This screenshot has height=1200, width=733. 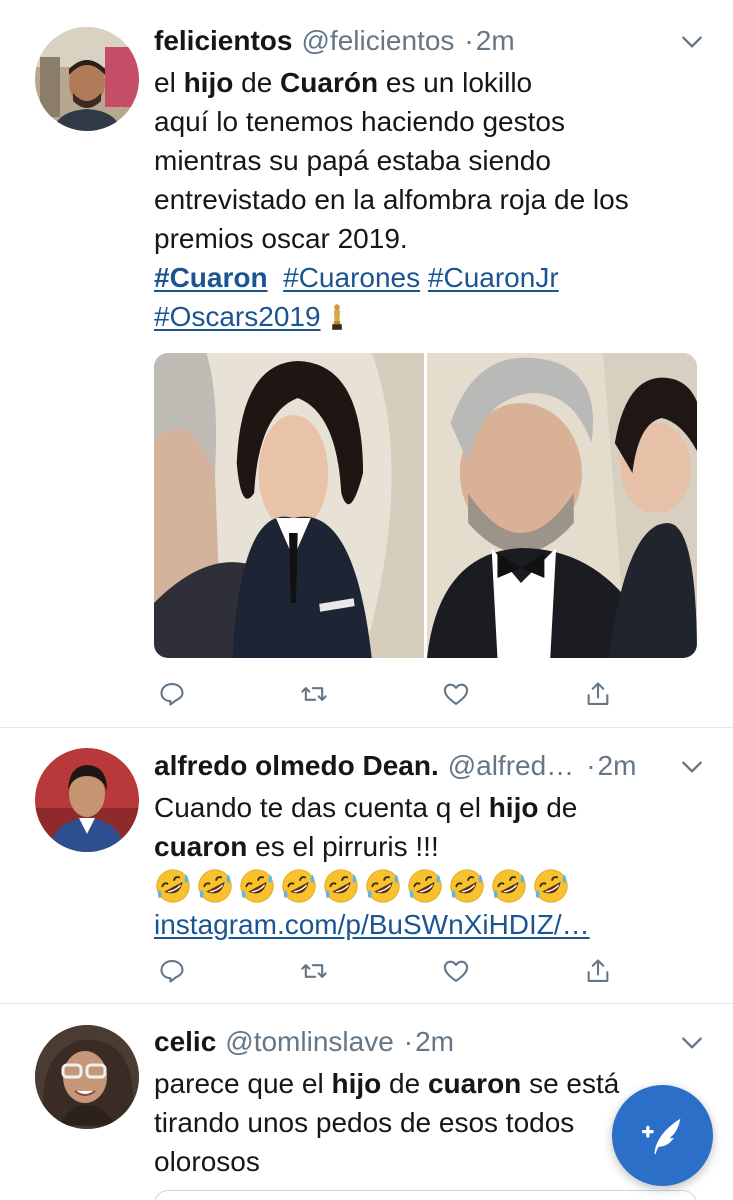 What do you see at coordinates (185, 1042) in the screenshot?
I see `display-name: celic` at bounding box center [185, 1042].